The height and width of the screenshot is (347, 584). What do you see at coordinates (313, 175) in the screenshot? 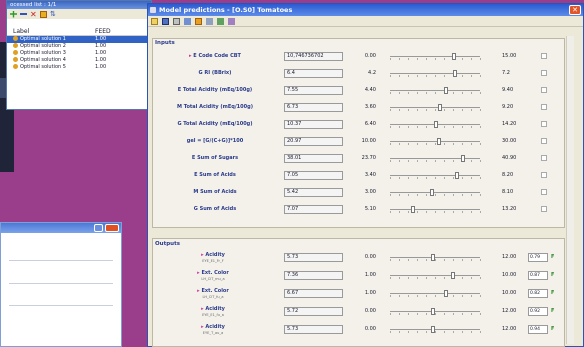
I see `input-value-field: 7.05` at bounding box center [313, 175].